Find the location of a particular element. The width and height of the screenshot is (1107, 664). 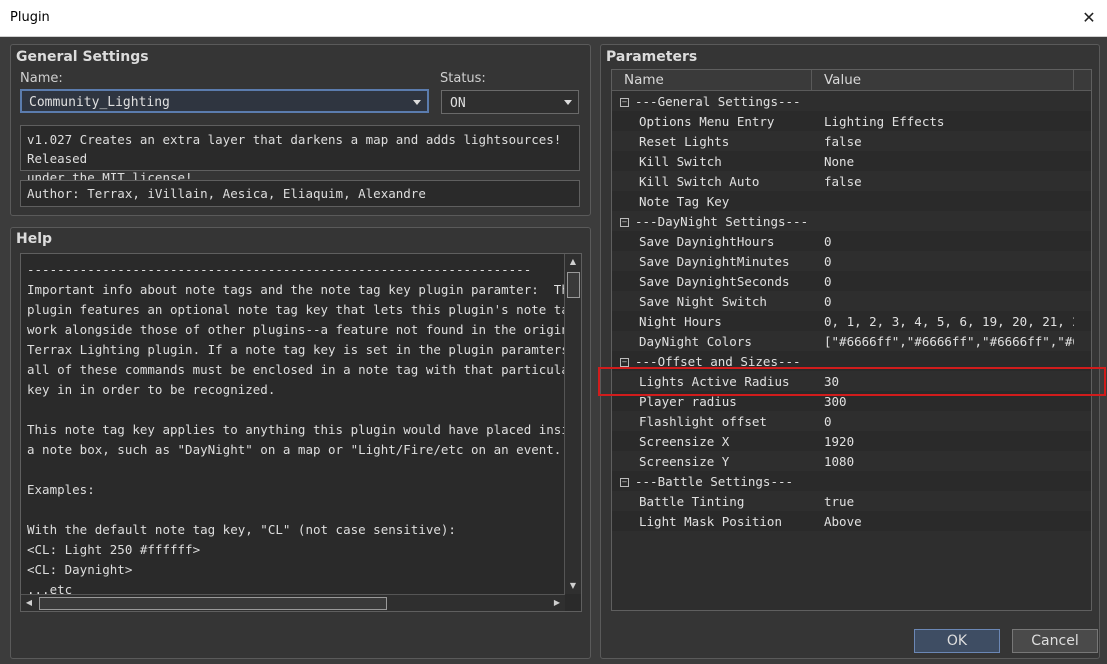

column-header-value: Value is located at coordinates (842, 80).